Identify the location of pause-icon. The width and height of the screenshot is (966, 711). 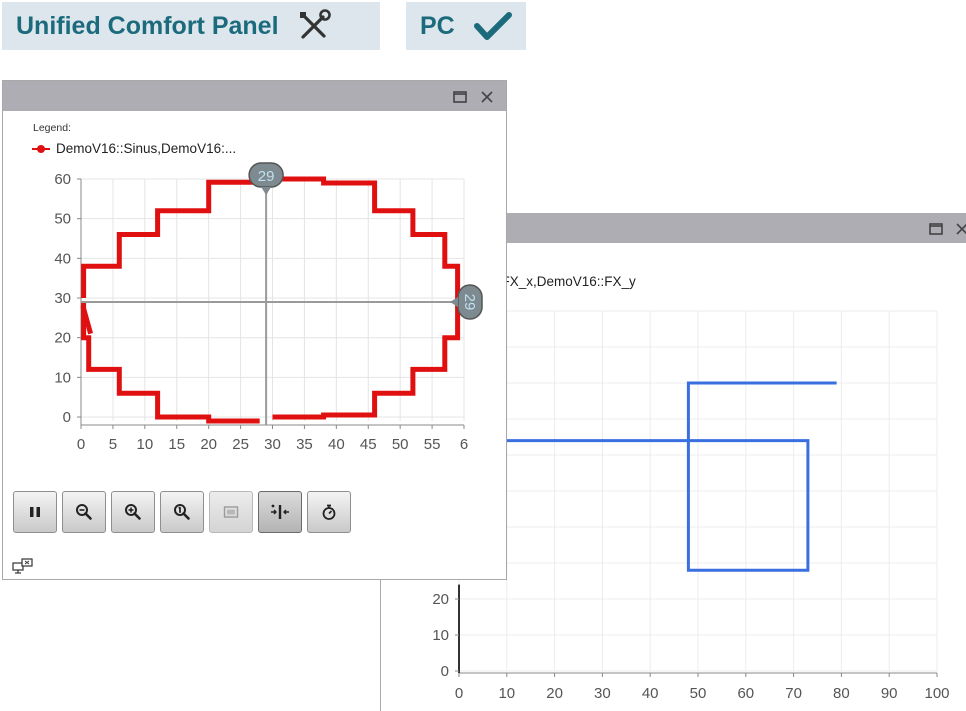
(35, 512).